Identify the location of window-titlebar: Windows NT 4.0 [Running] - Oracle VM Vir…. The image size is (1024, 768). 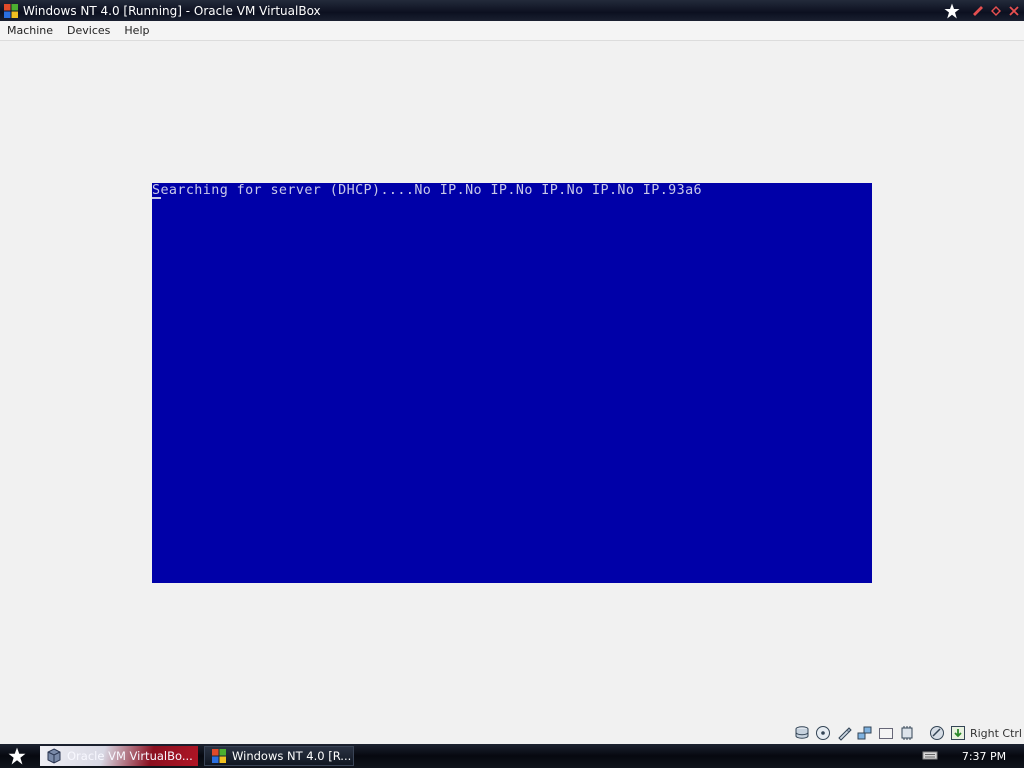
(512, 10).